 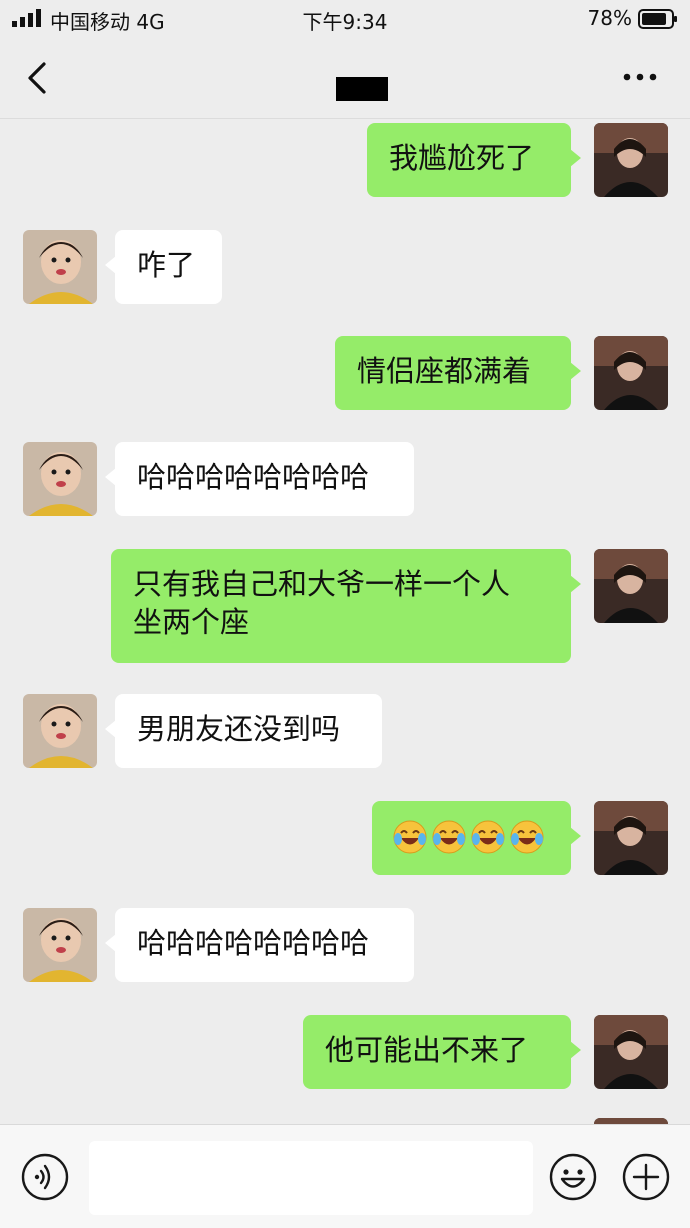 I want to click on message-text: 他可能出不来了, so click(x=427, y=1050).